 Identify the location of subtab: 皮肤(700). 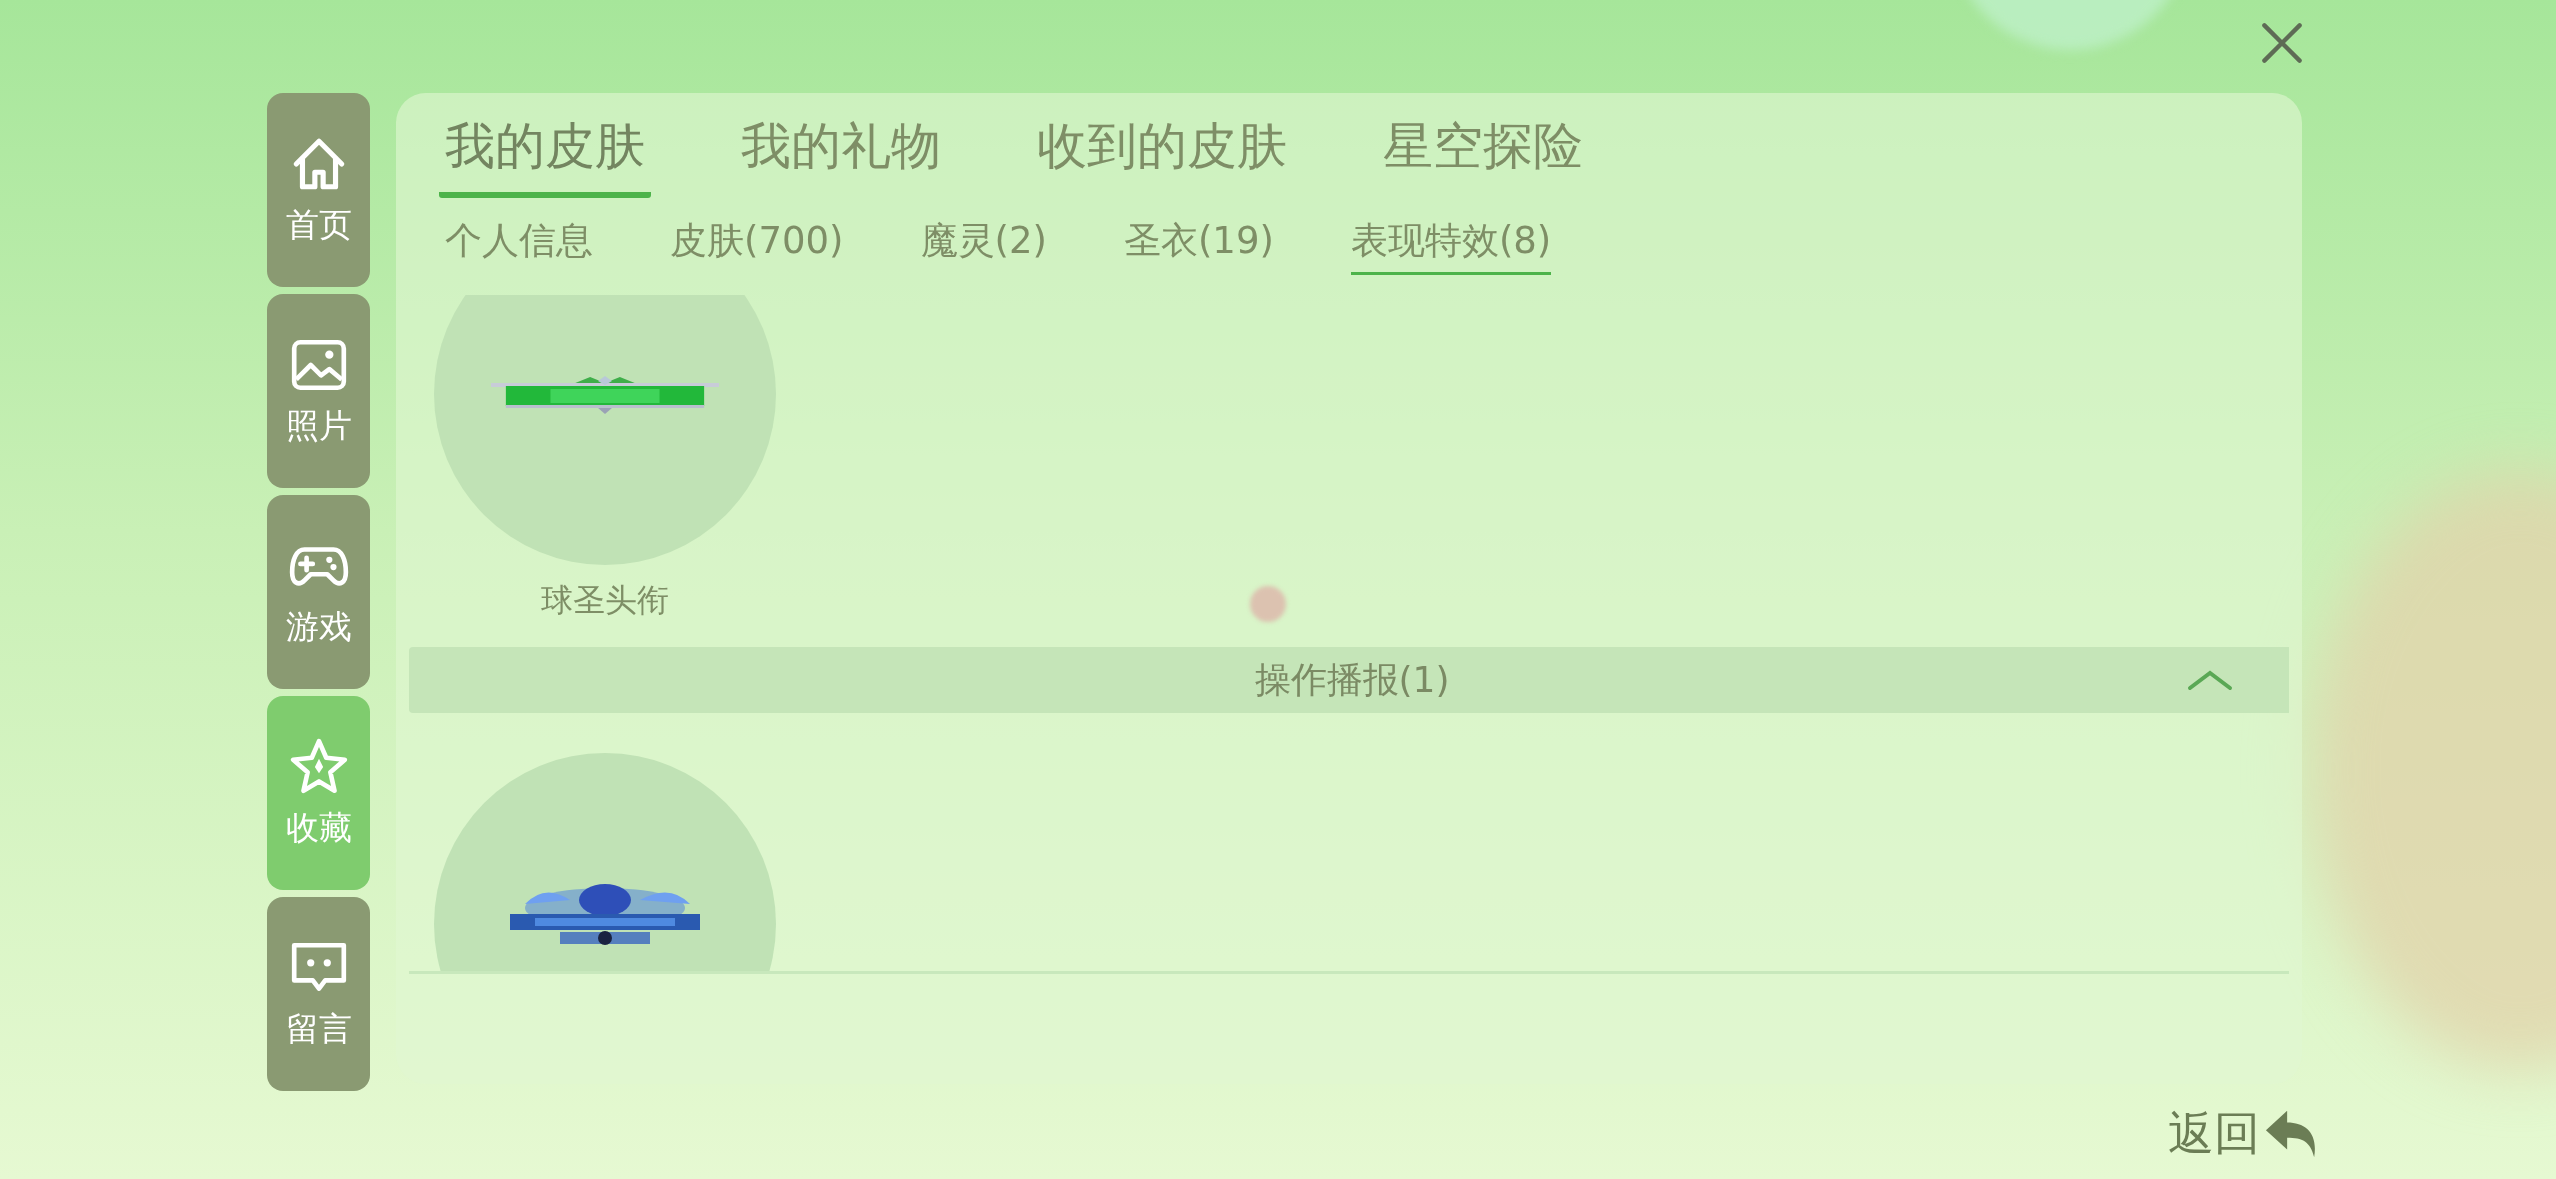
(757, 245).